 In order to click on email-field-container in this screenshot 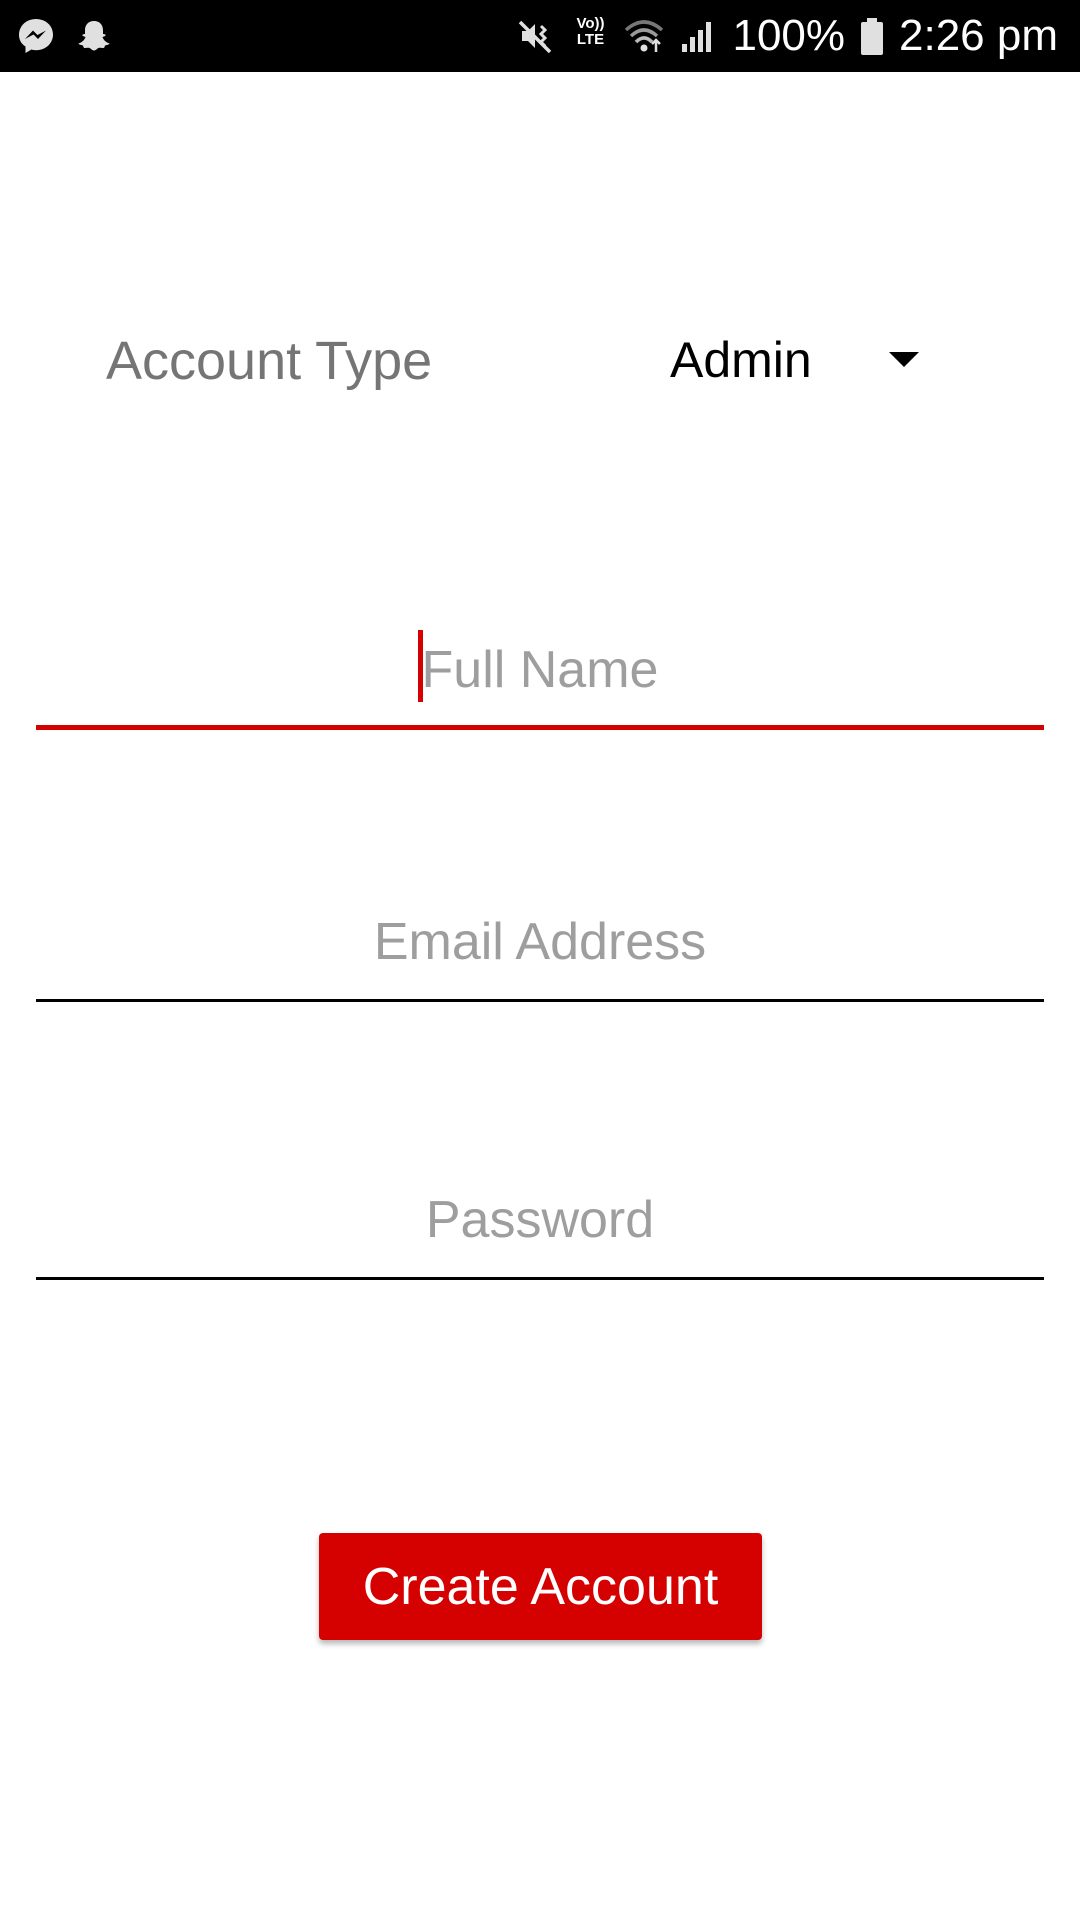, I will do `click(540, 932)`.